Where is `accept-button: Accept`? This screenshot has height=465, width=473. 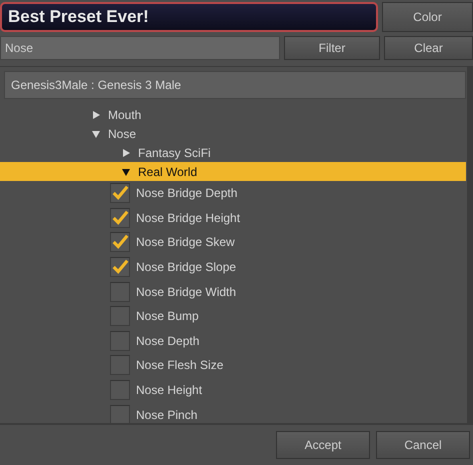
accept-button: Accept is located at coordinates (323, 445).